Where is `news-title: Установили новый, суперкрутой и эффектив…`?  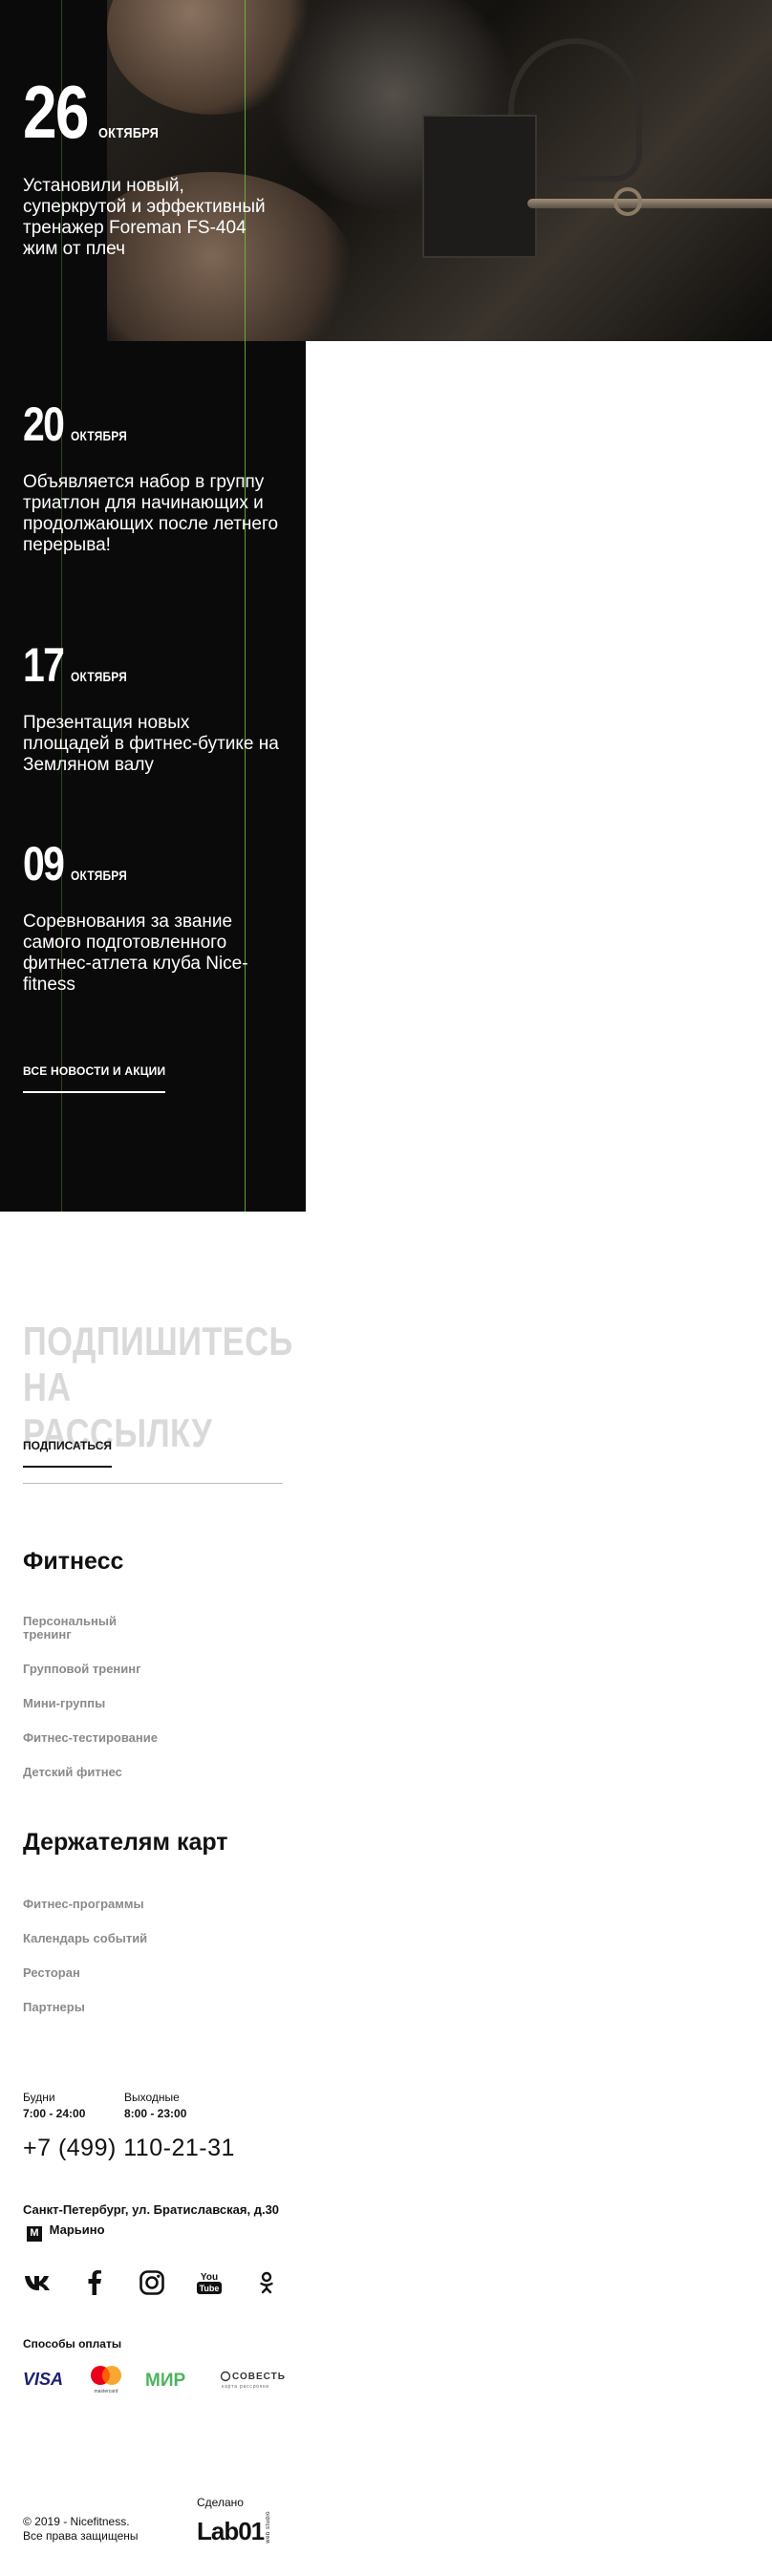 news-title: Установили новый, суперкрутой и эффектив… is located at coordinates (152, 218).